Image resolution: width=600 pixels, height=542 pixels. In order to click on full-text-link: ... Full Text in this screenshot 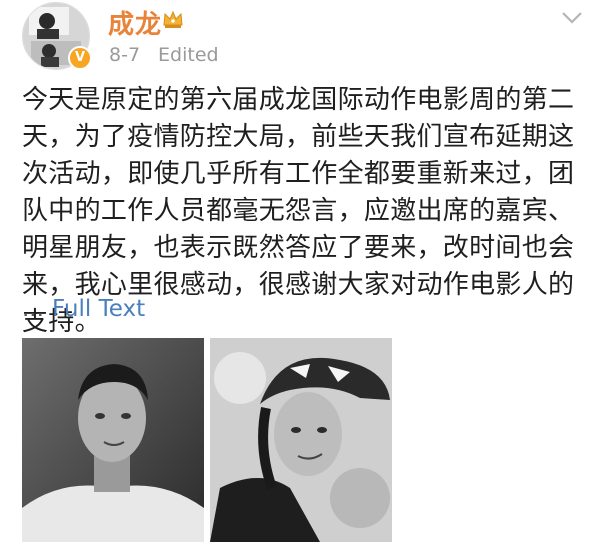, I will do `click(83, 309)`.